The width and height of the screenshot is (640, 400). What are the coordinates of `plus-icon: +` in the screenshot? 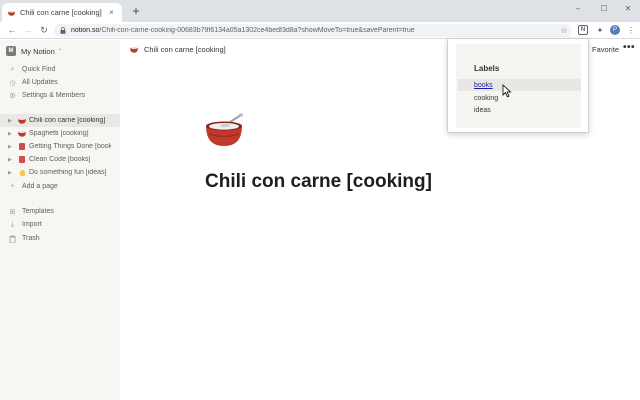 It's located at (12, 186).